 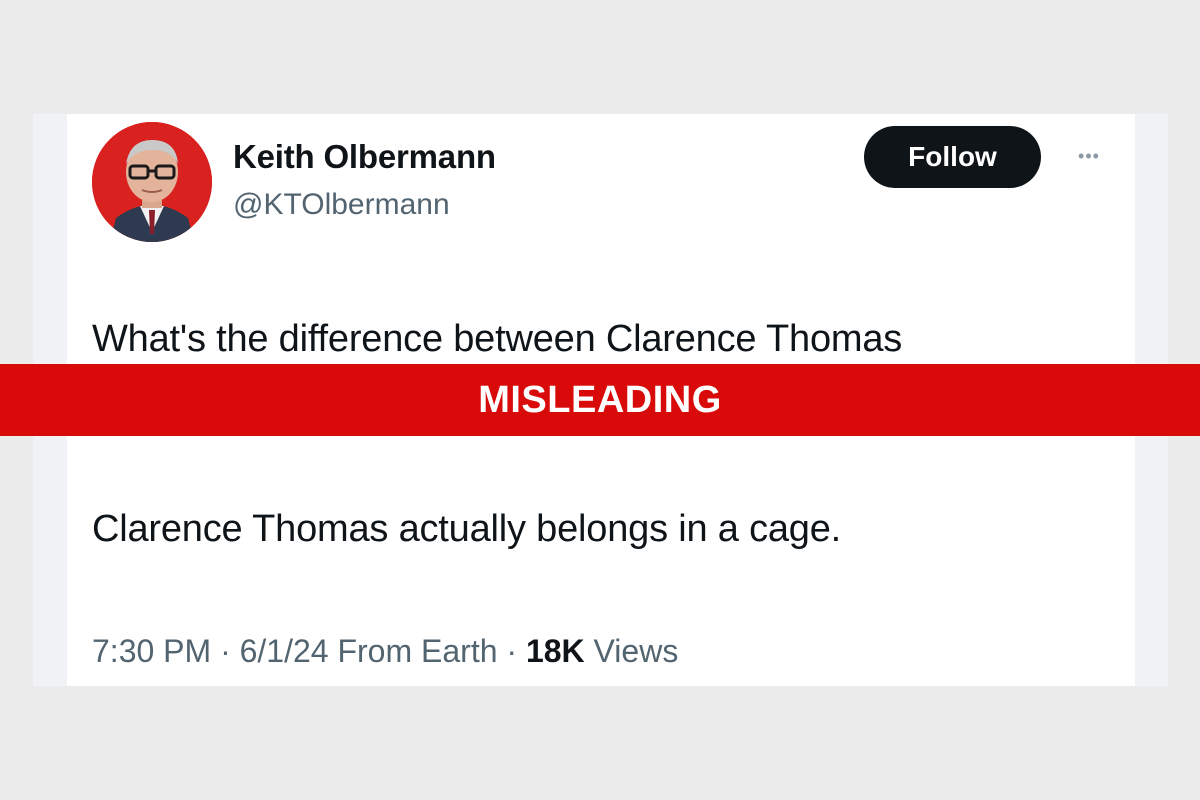 I want to click on views-label: Views, so click(x=636, y=651).